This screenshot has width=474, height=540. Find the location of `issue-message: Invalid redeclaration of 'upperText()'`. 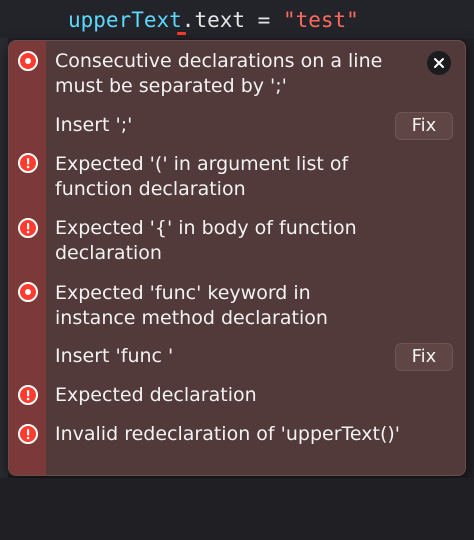

issue-message: Invalid redeclaration of 'upperText()' is located at coordinates (255, 434).